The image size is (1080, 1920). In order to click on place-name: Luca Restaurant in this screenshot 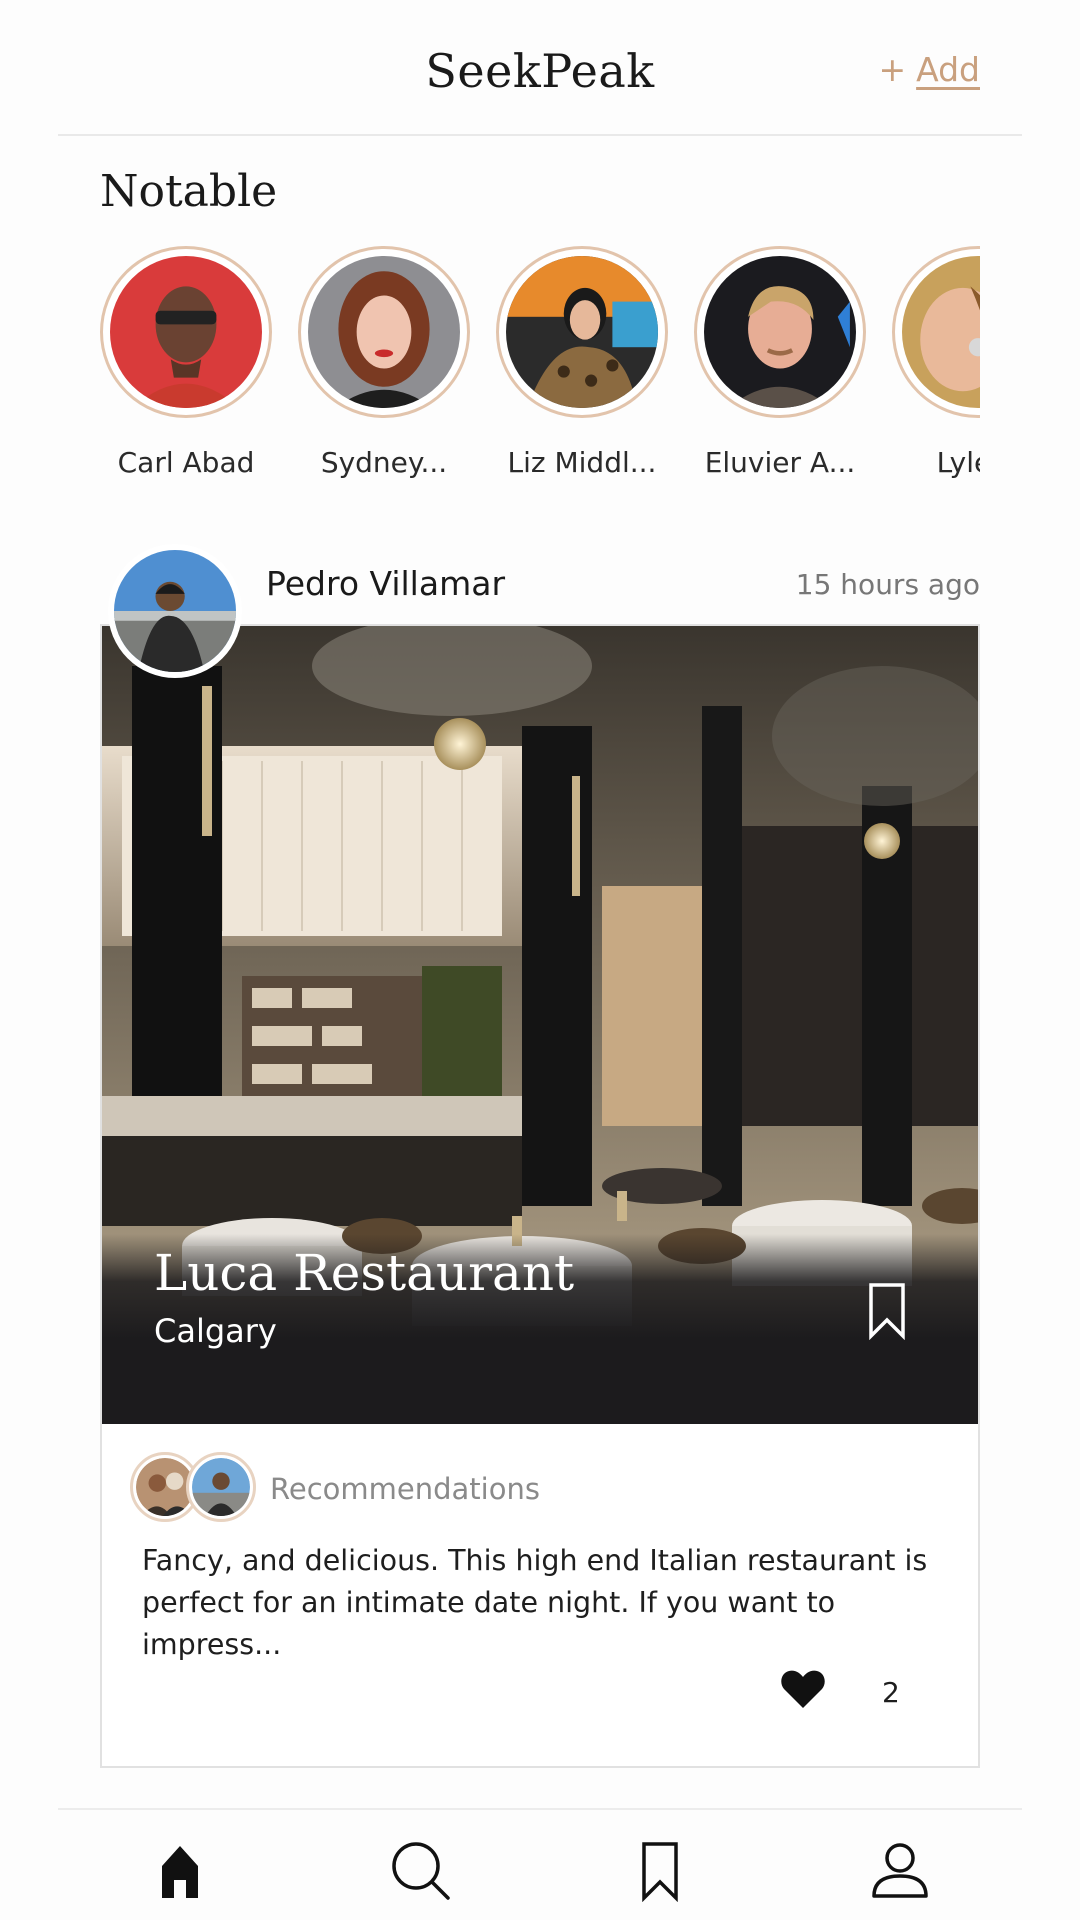, I will do `click(364, 1273)`.